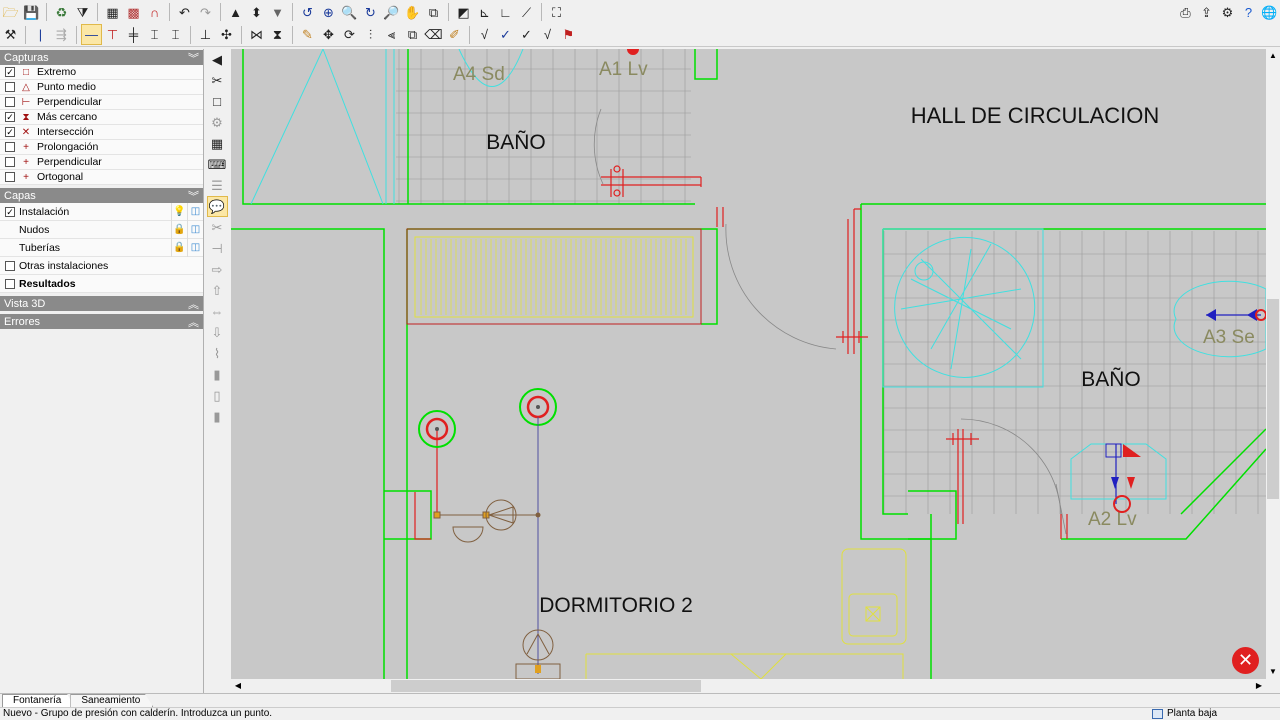 The width and height of the screenshot is (1280, 720). What do you see at coordinates (277, 34) in the screenshot?
I see `pump-icon: ⧗` at bounding box center [277, 34].